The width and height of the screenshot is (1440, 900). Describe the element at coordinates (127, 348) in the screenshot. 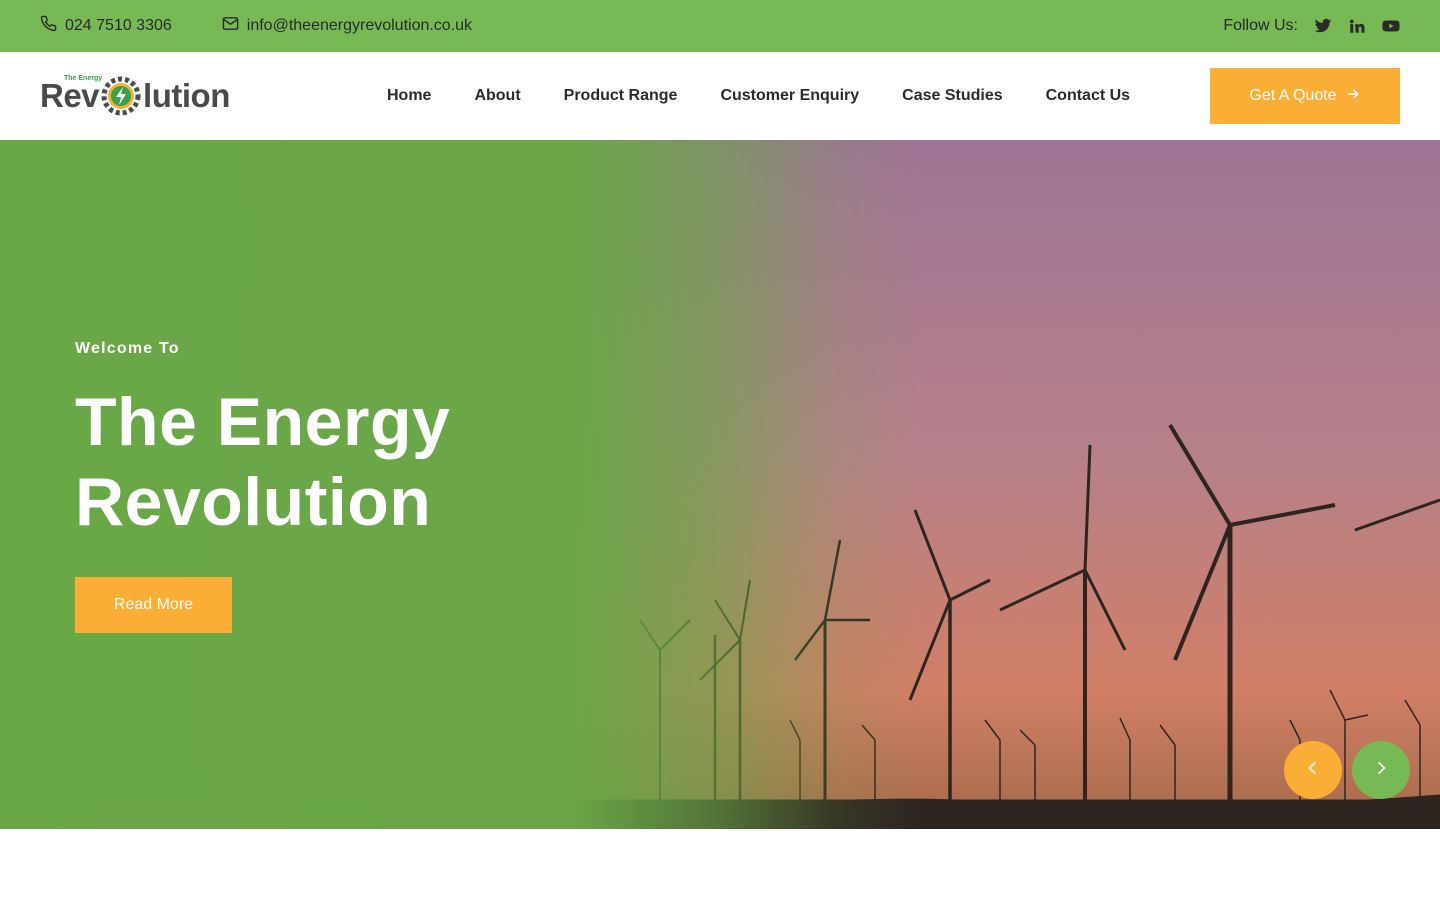

I see `hero-welcome-text: Welcome To` at that location.